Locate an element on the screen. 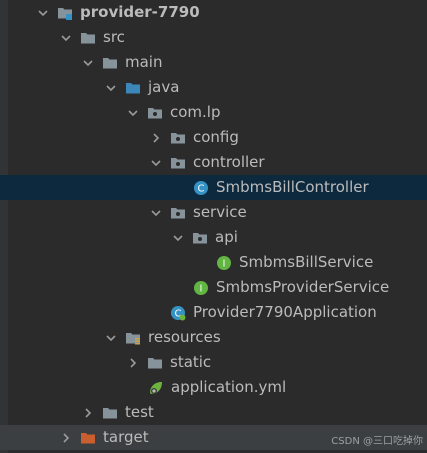 The width and height of the screenshot is (427, 453). spring-config-yml-icon is located at coordinates (156, 388).